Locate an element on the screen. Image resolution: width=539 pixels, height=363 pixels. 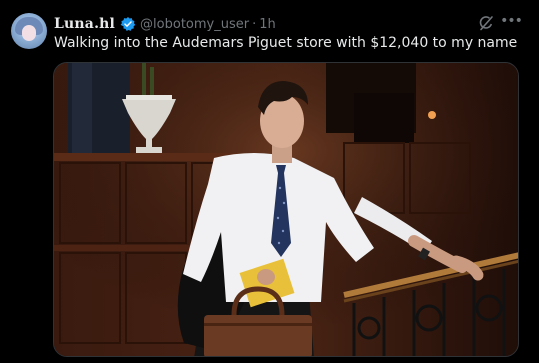
avatar is located at coordinates (29, 31).